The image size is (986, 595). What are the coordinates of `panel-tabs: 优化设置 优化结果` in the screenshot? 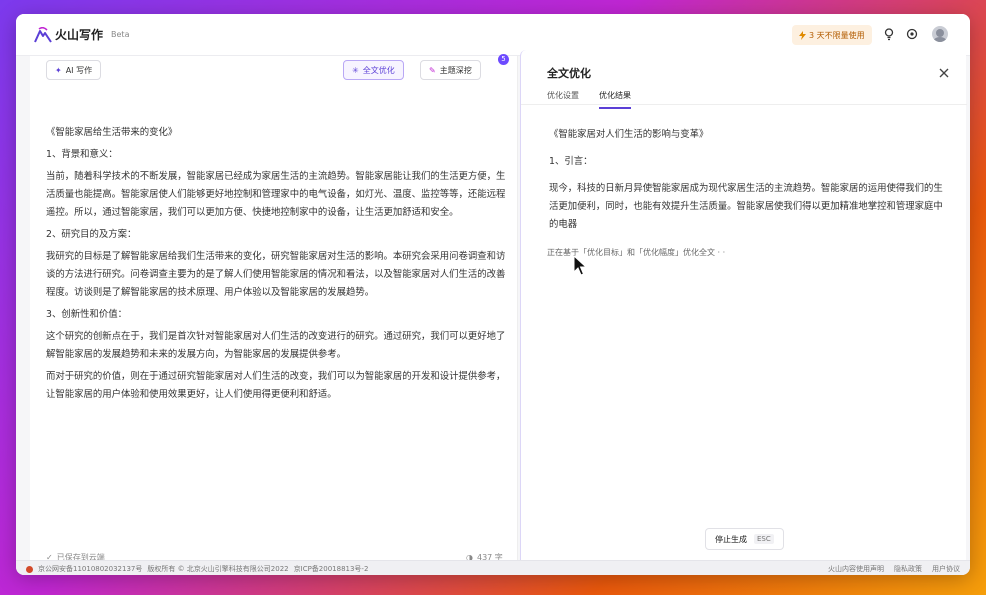 It's located at (589, 99).